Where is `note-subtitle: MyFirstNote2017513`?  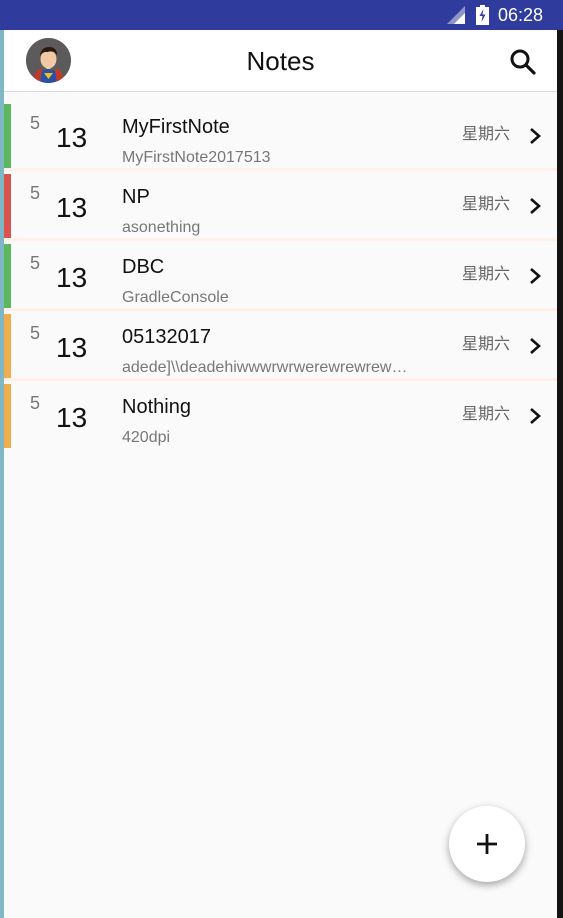 note-subtitle: MyFirstNote2017513 is located at coordinates (196, 157).